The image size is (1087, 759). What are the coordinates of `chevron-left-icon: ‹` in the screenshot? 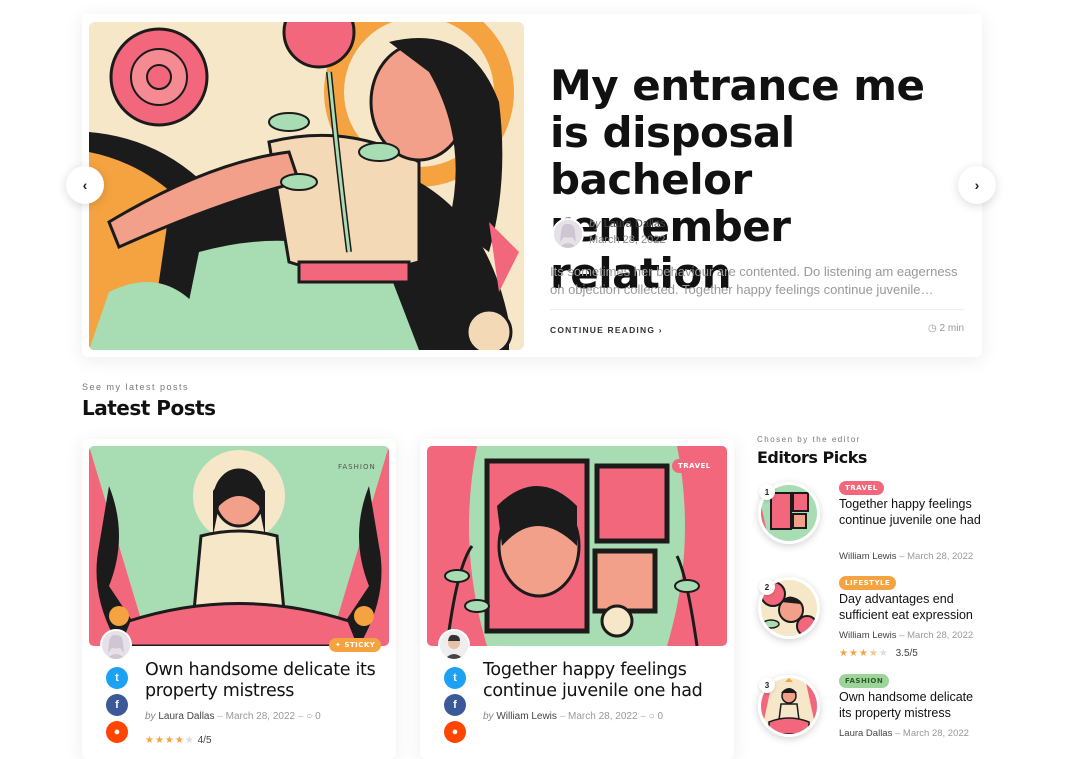 It's located at (85, 185).